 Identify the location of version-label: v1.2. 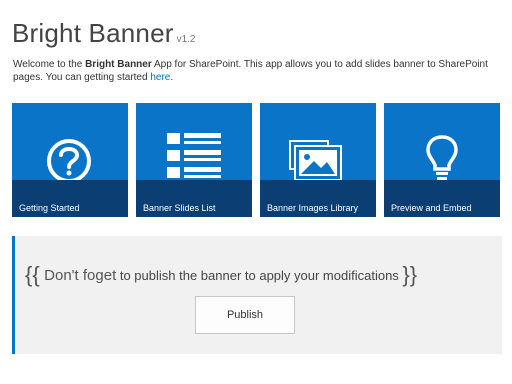
(186, 39).